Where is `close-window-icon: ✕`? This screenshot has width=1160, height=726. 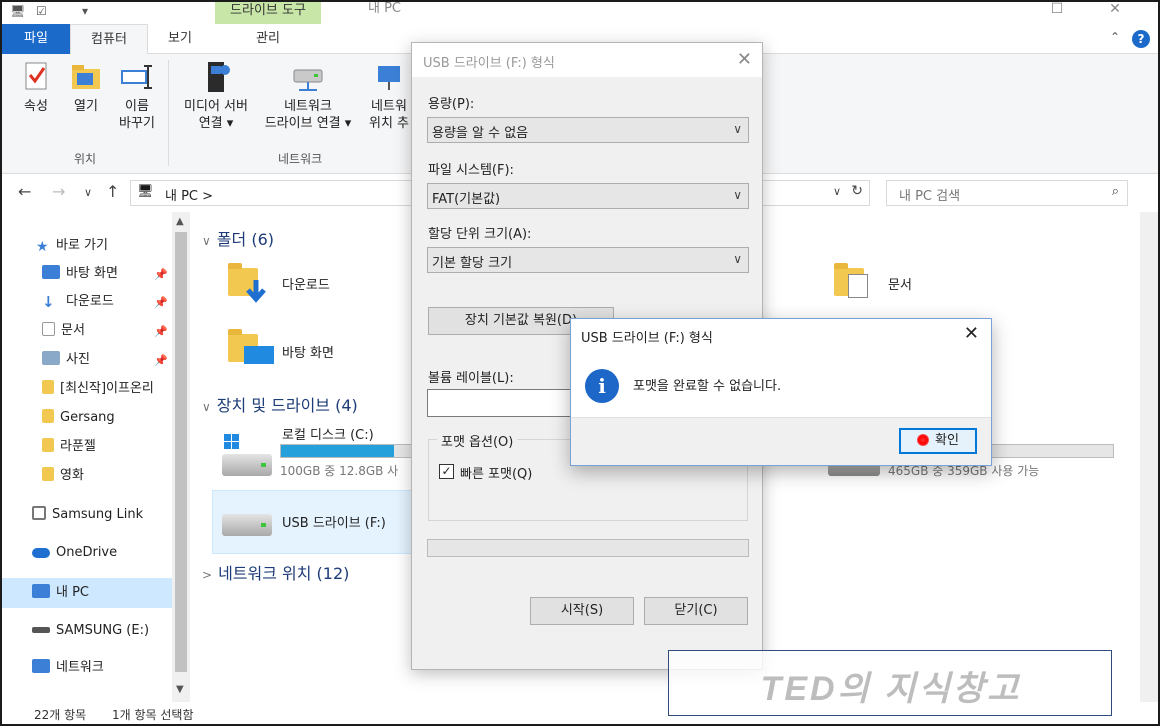
close-window-icon: ✕ is located at coordinates (1115, 9).